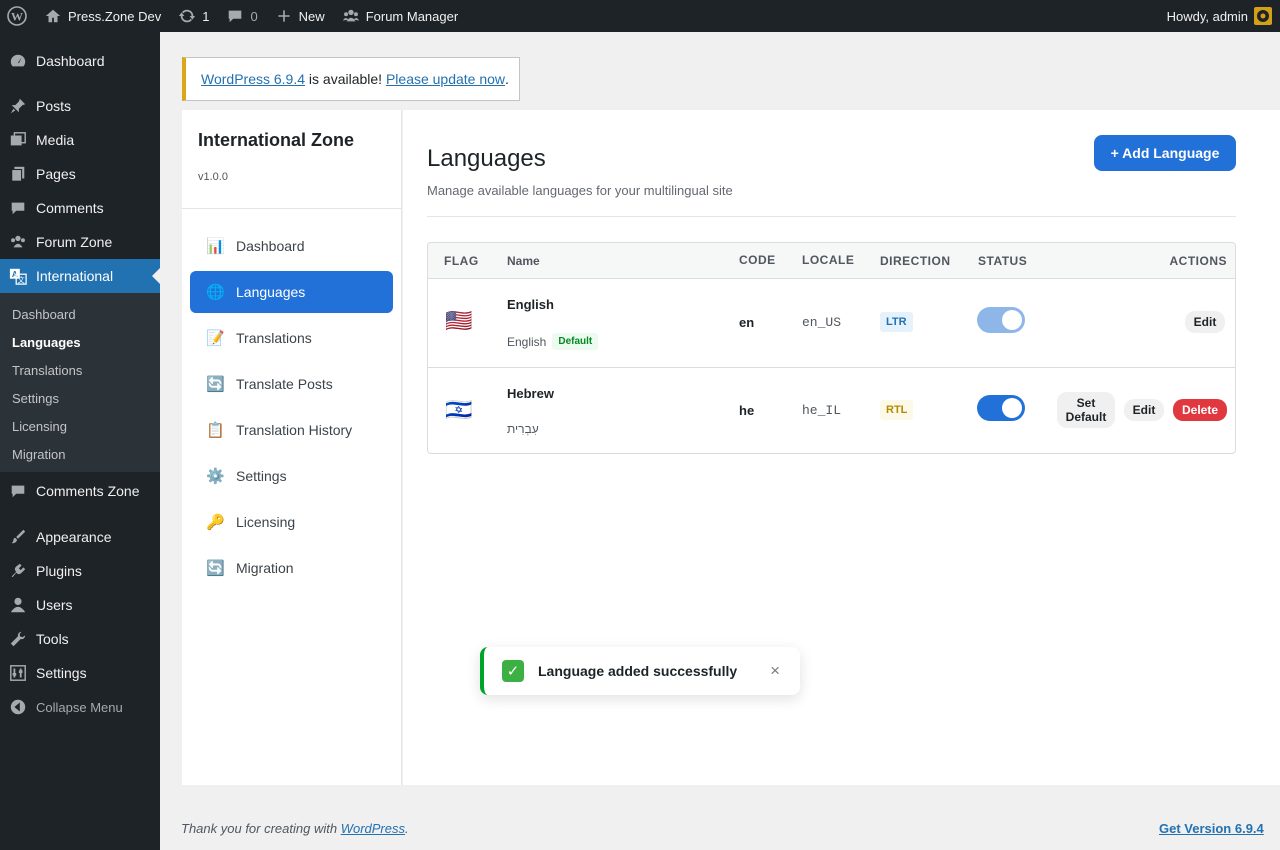 This screenshot has height=850, width=1280. I want to click on col-locale: LOCALE, so click(828, 260).